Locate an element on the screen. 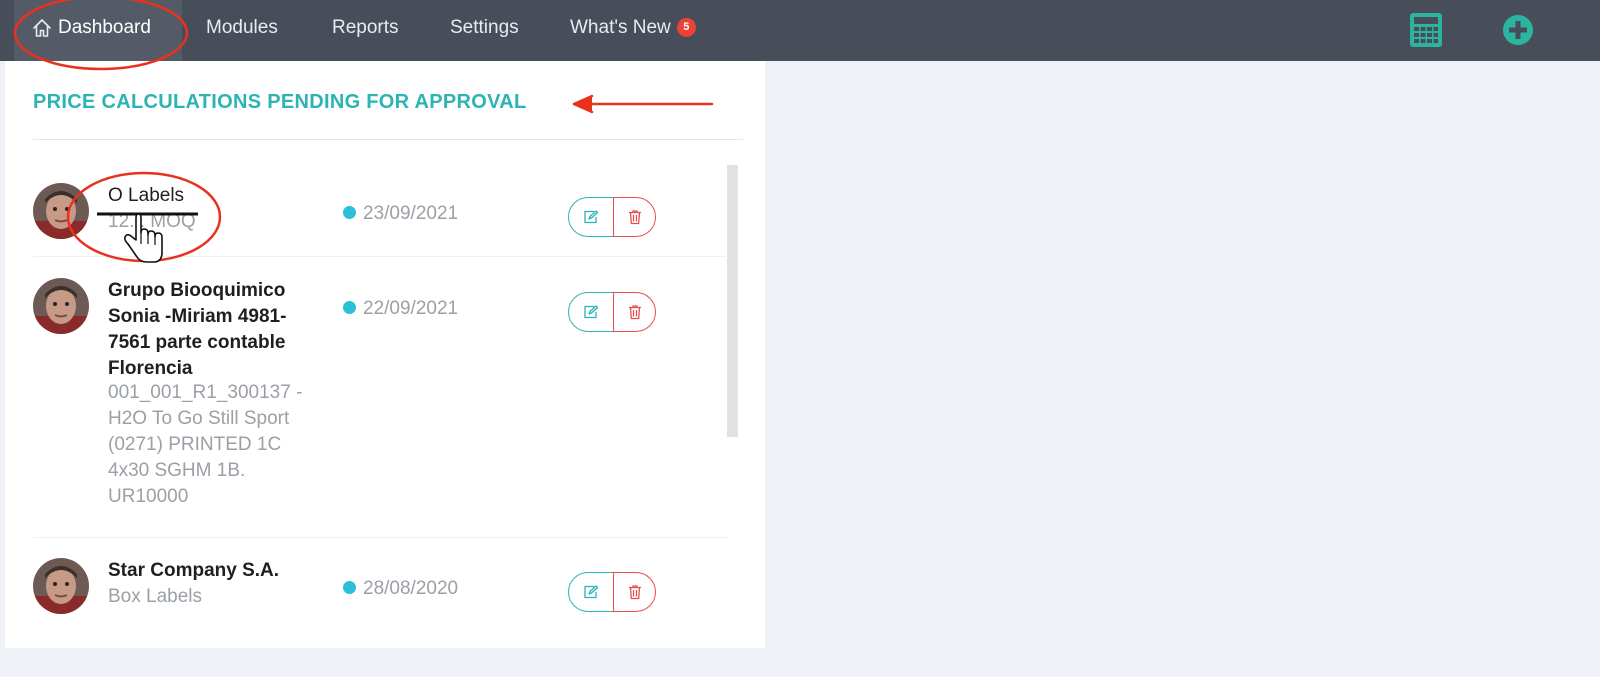 The width and height of the screenshot is (1600, 677). nav-settings: Settings is located at coordinates (484, 30).